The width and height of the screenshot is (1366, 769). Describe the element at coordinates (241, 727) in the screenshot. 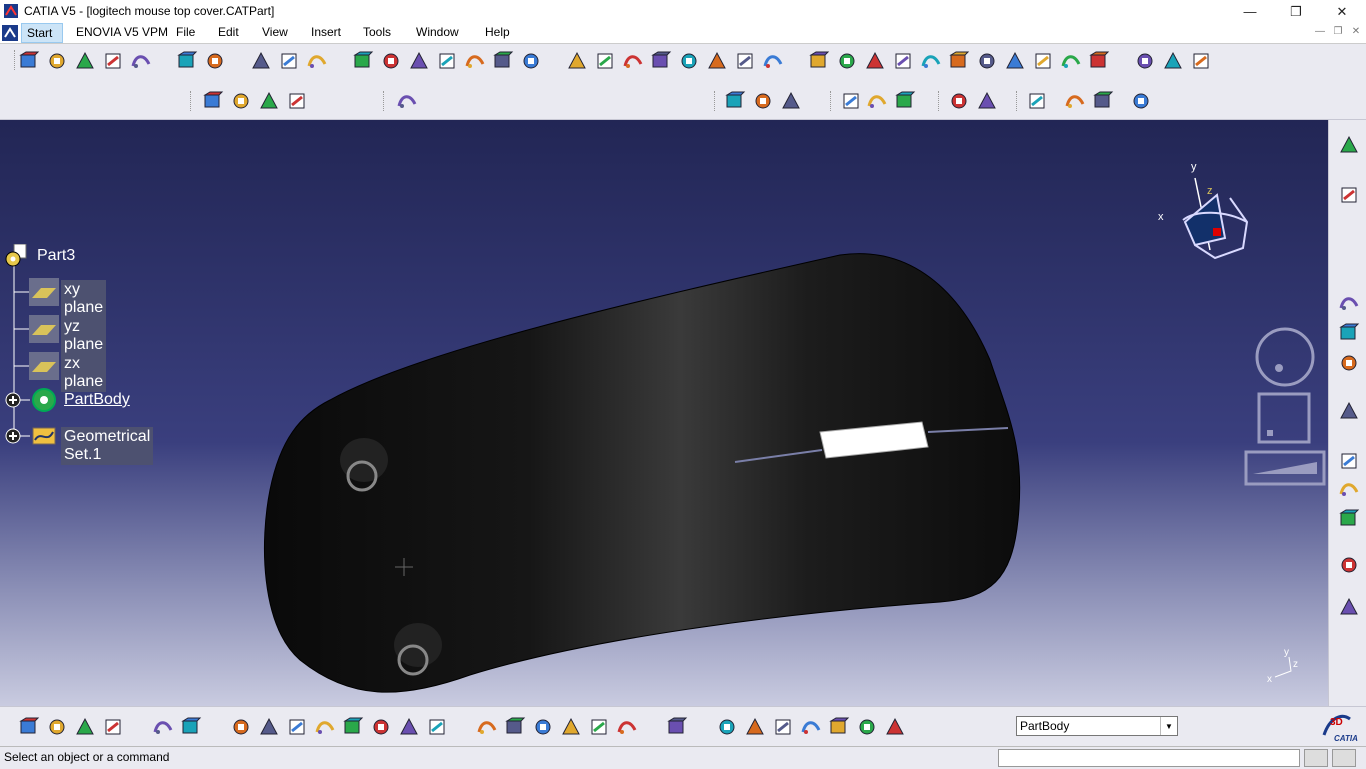

I see `save-icon` at that location.